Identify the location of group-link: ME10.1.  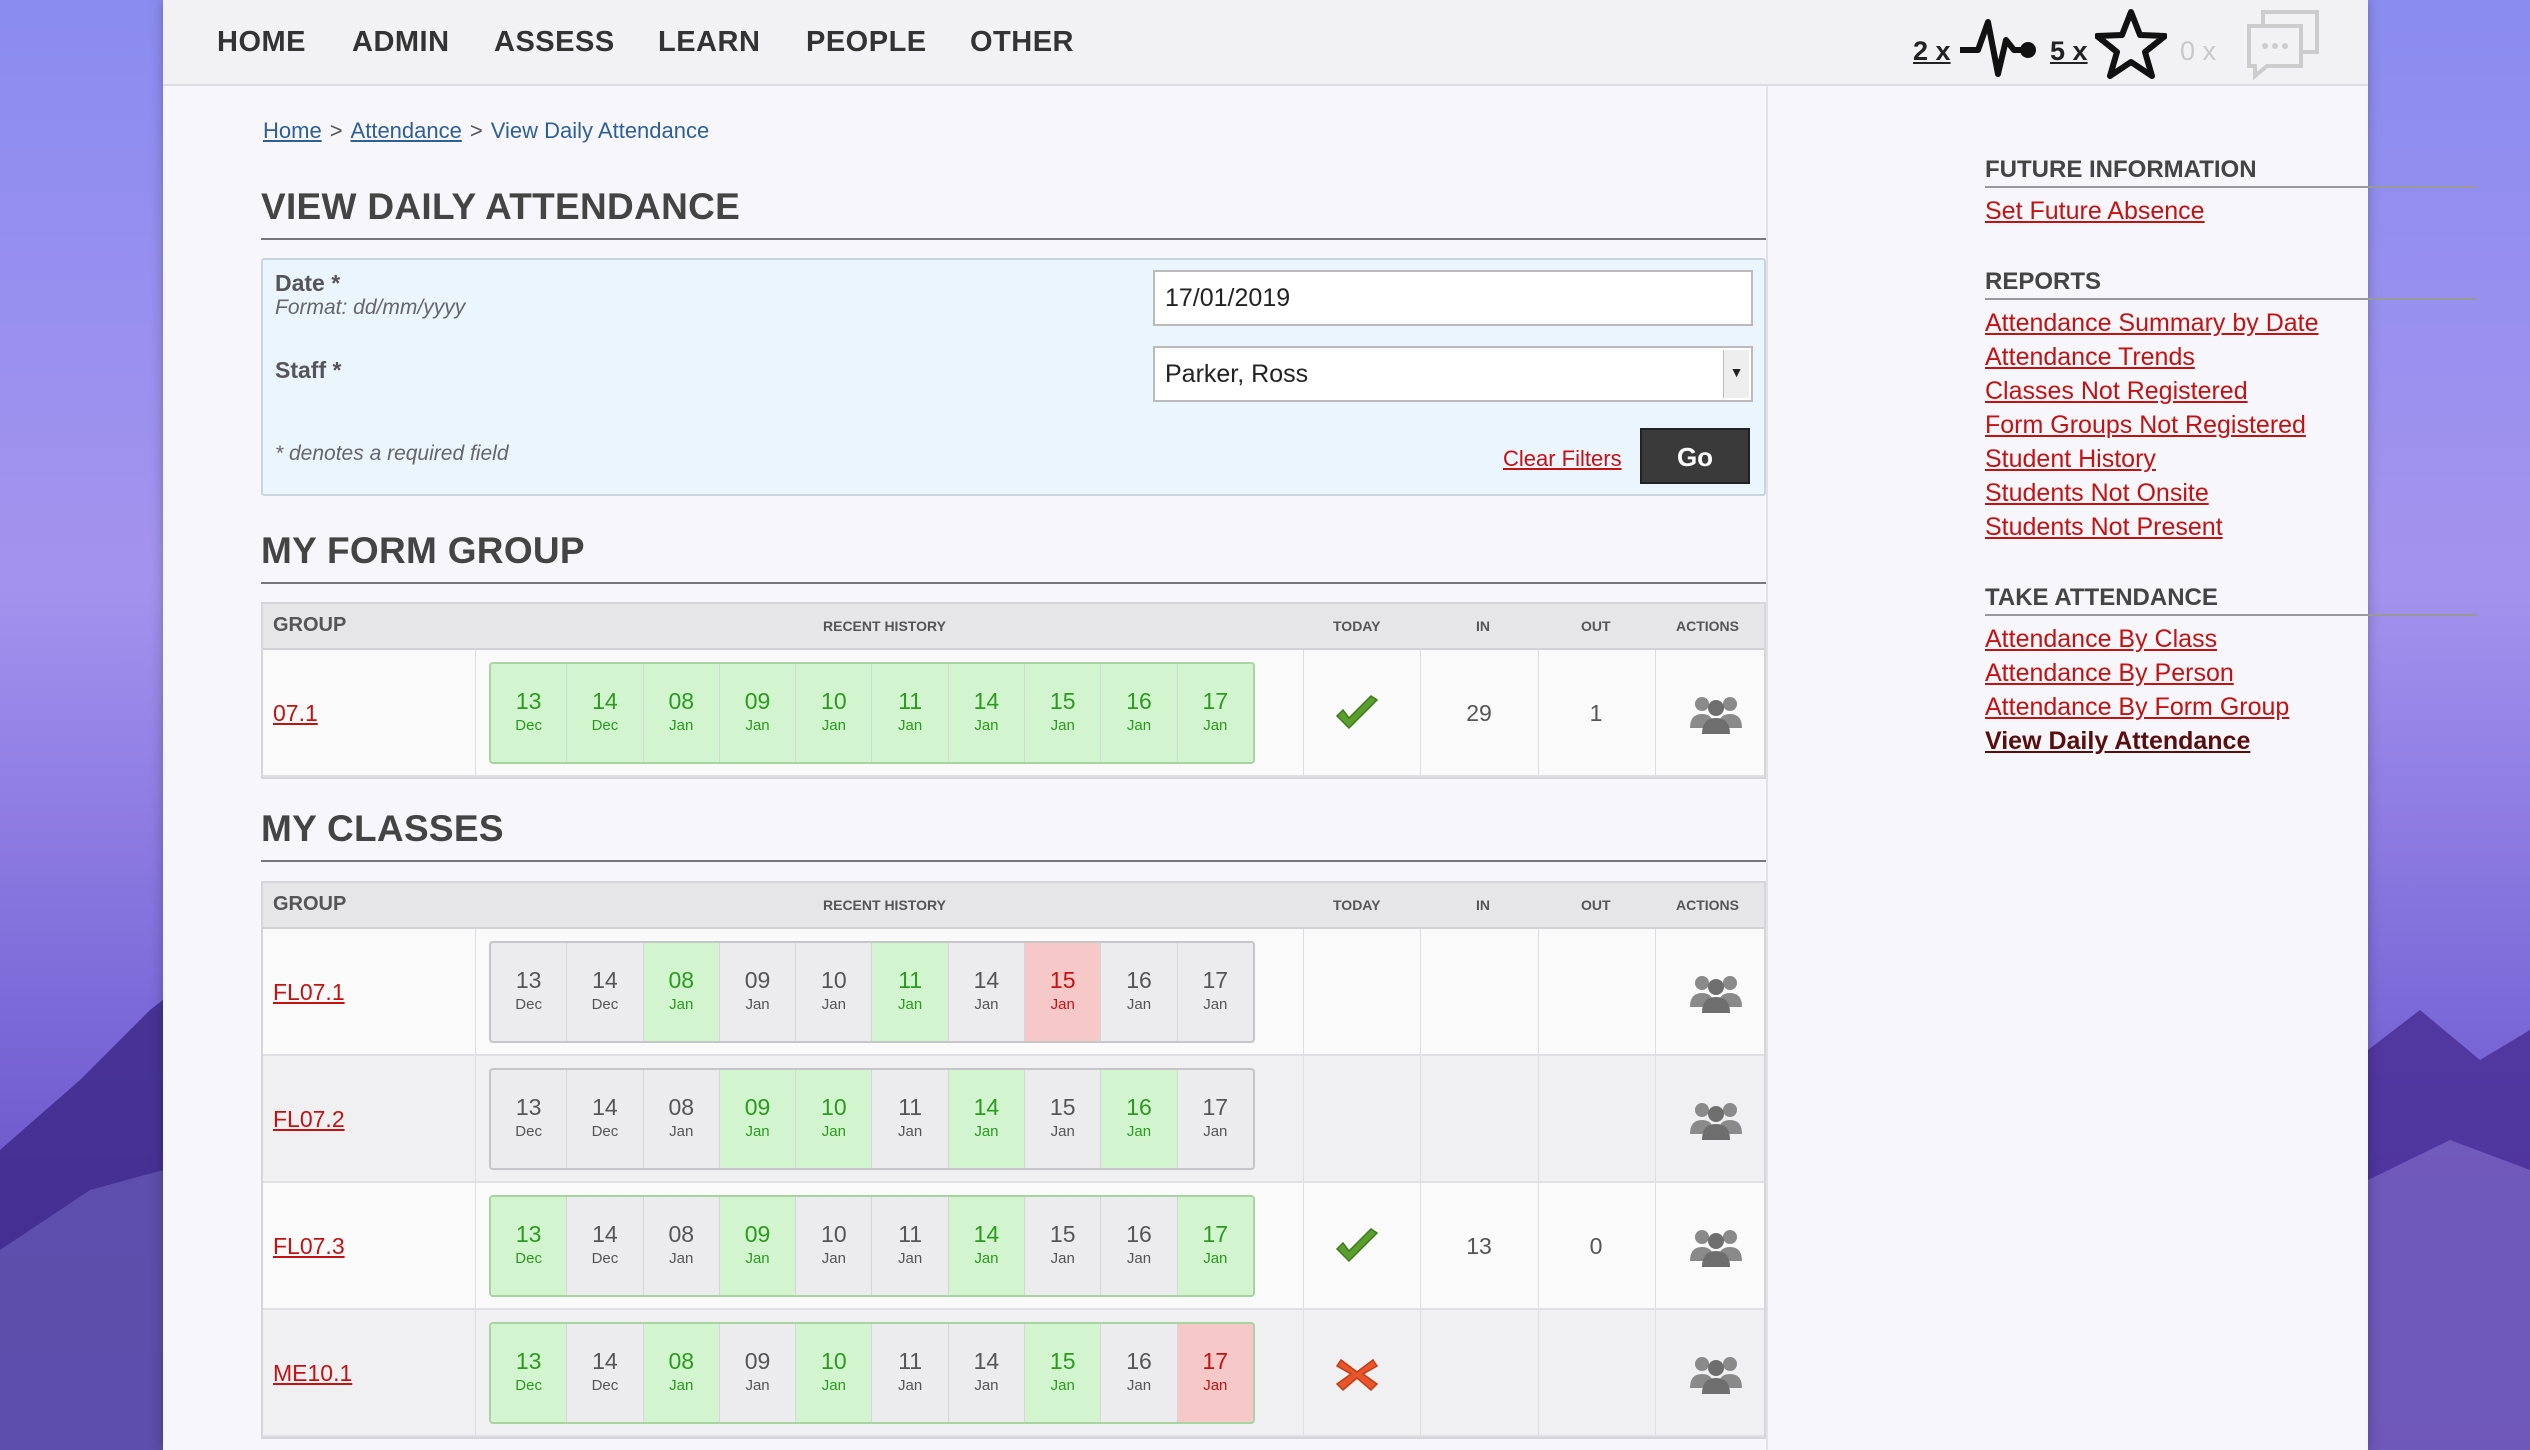
(312, 1373).